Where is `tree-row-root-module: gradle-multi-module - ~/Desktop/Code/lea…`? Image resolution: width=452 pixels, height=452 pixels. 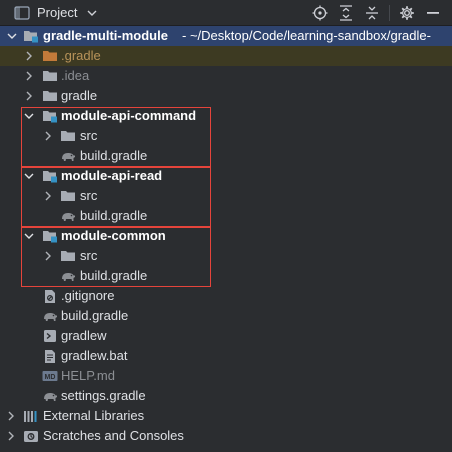
tree-row-root-module: gradle-multi-module - ~/Desktop/Code/lea… is located at coordinates (226, 36).